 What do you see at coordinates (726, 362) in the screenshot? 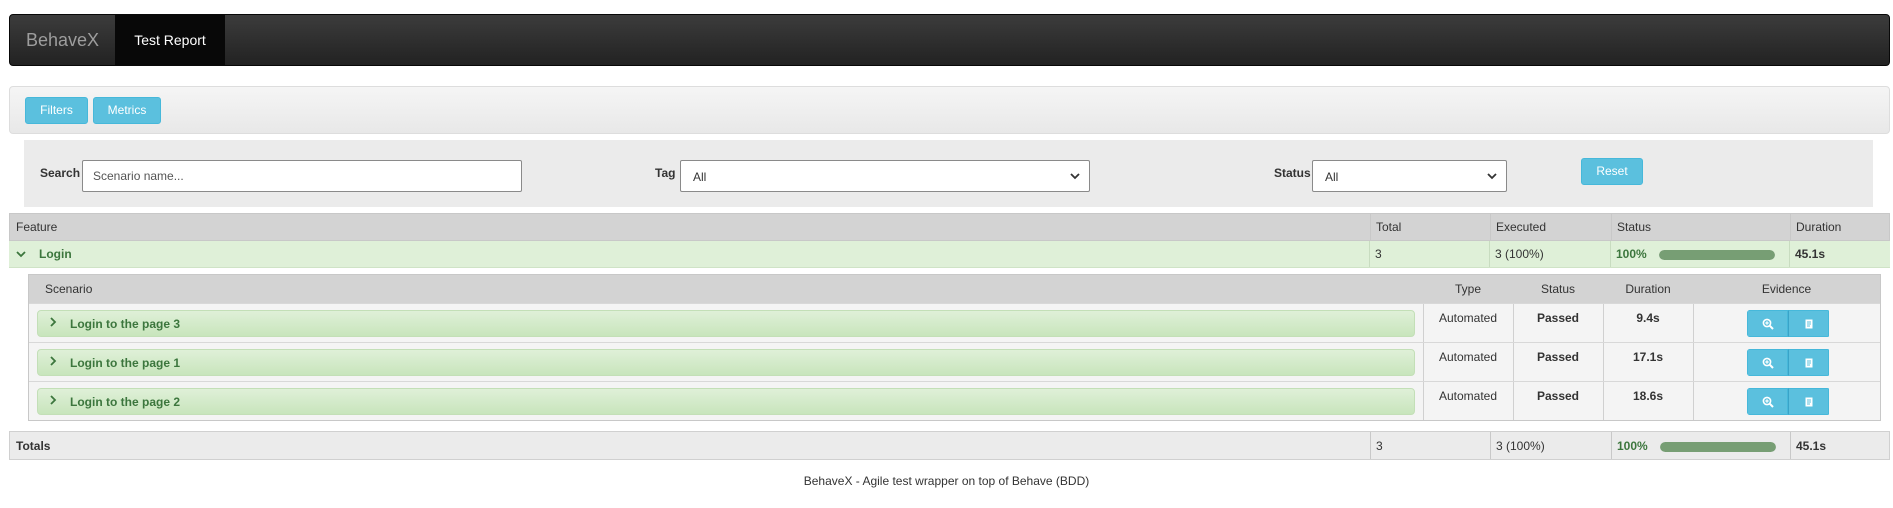
I see `scenario-toggle: Login to the page 1` at bounding box center [726, 362].